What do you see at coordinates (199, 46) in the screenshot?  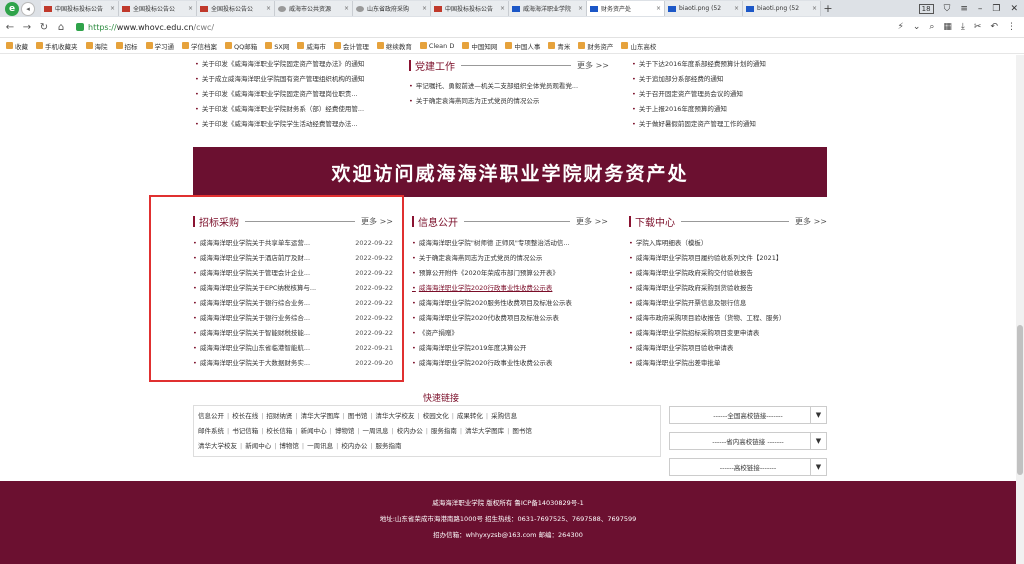 I see `bookmark-item: 学信档案` at bounding box center [199, 46].